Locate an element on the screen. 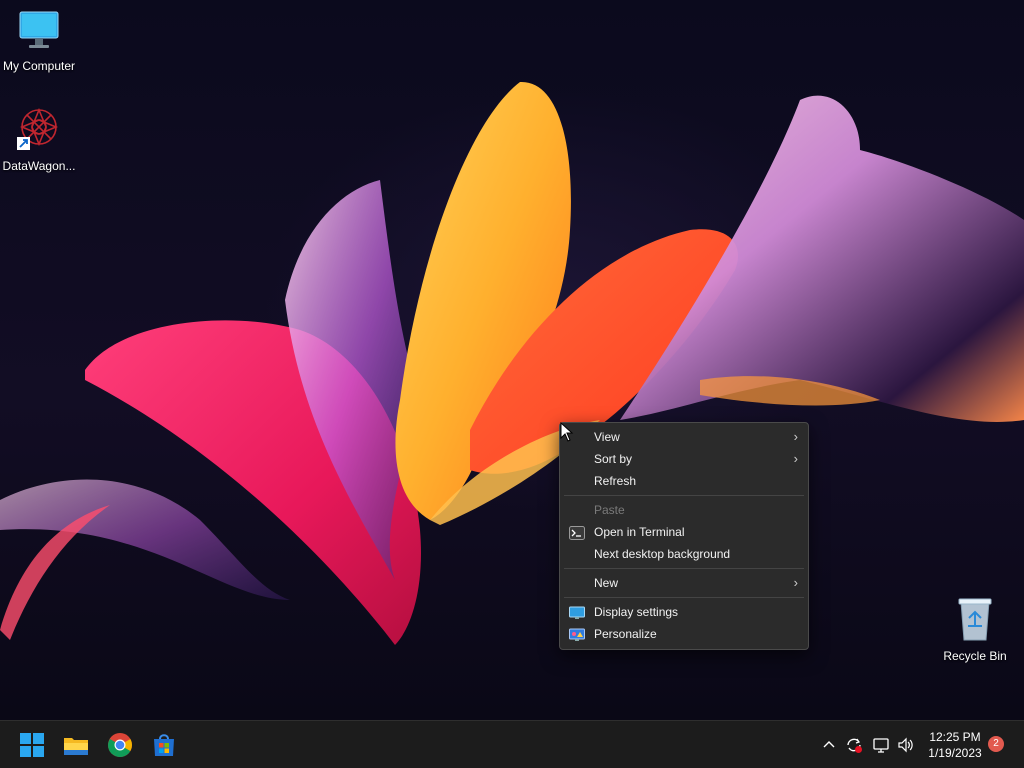 The height and width of the screenshot is (768, 1024). clock-date: 1/19/2023 is located at coordinates (955, 753).